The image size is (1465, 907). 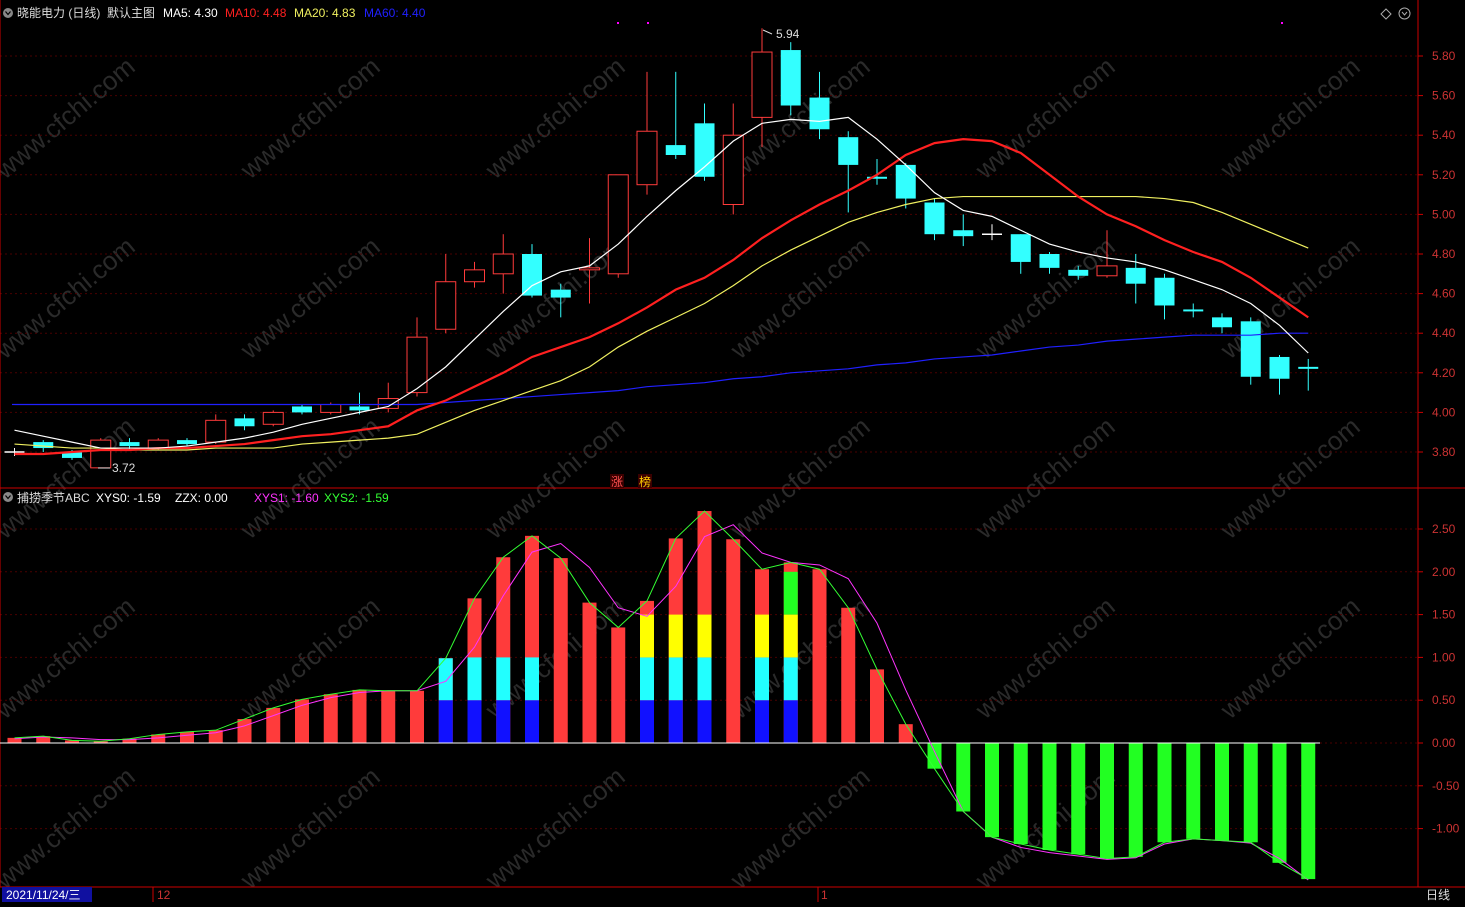 I want to click on limit-up-tag-text: 涨, so click(x=617, y=481).